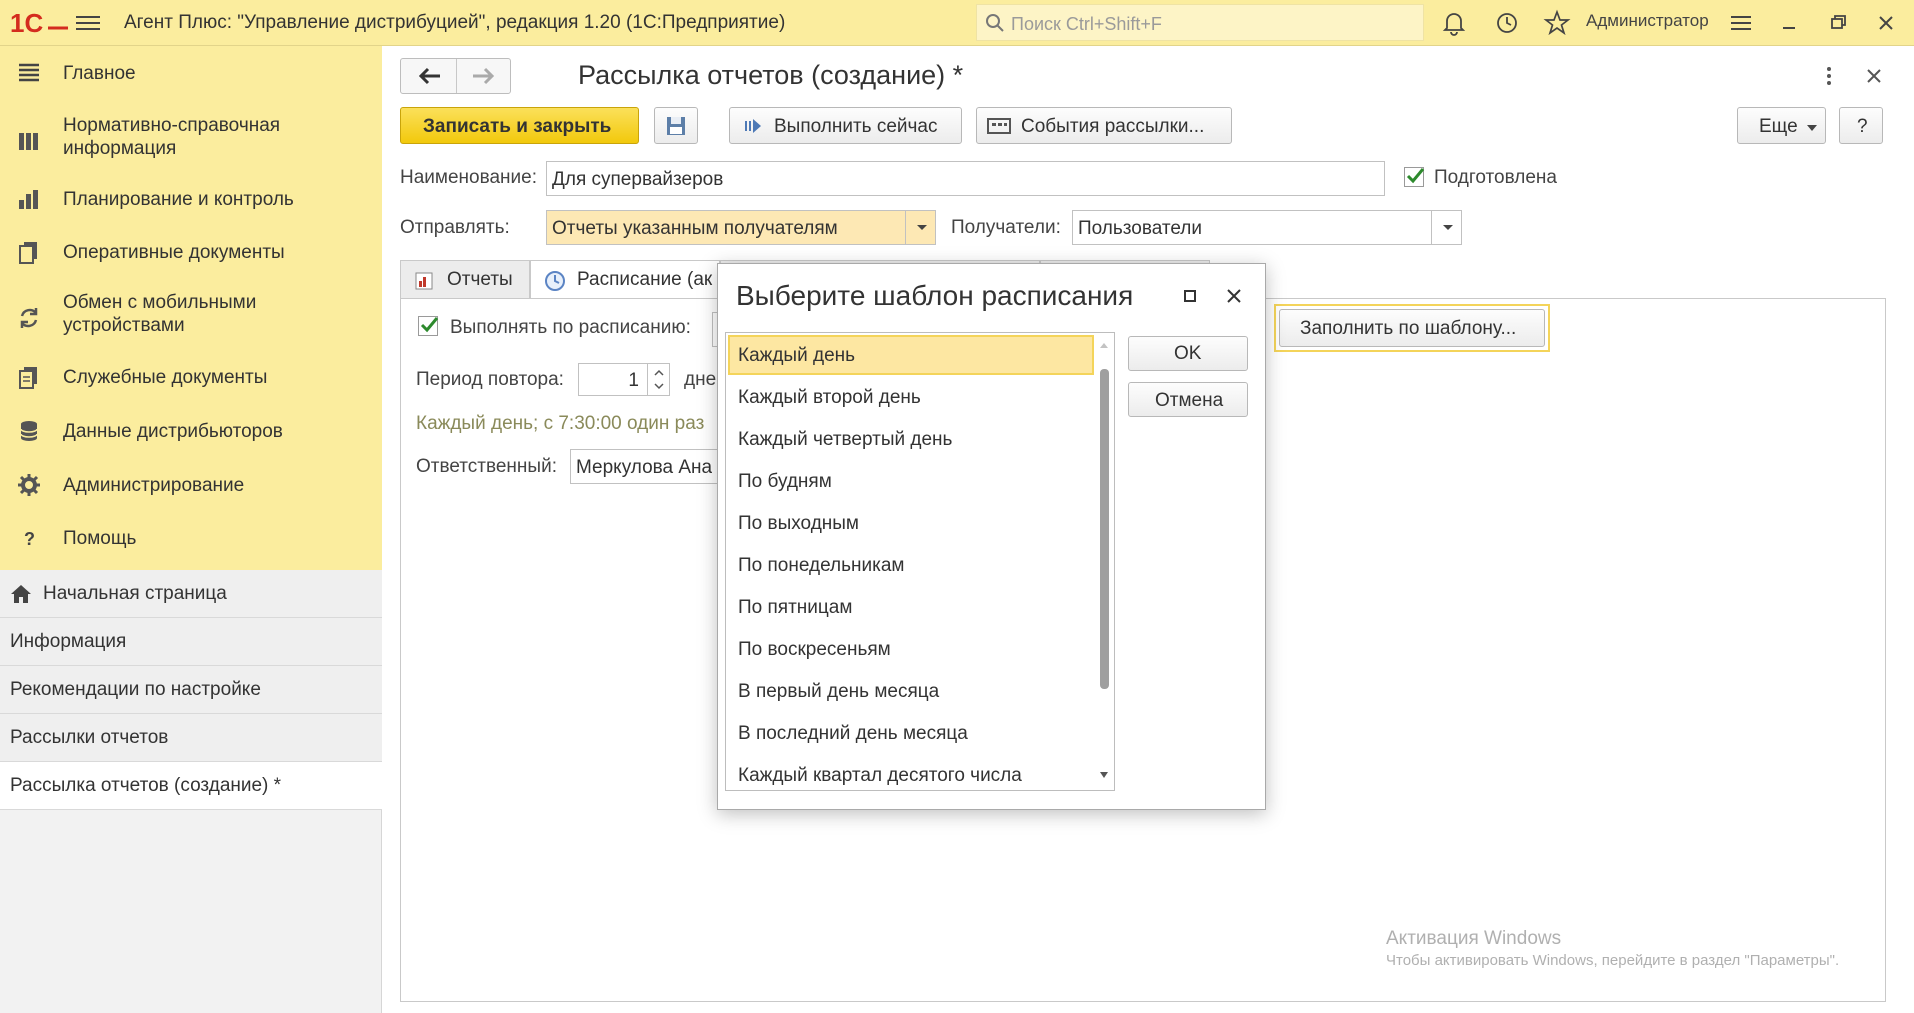  I want to click on recipients-label: Получатели:, so click(1006, 227).